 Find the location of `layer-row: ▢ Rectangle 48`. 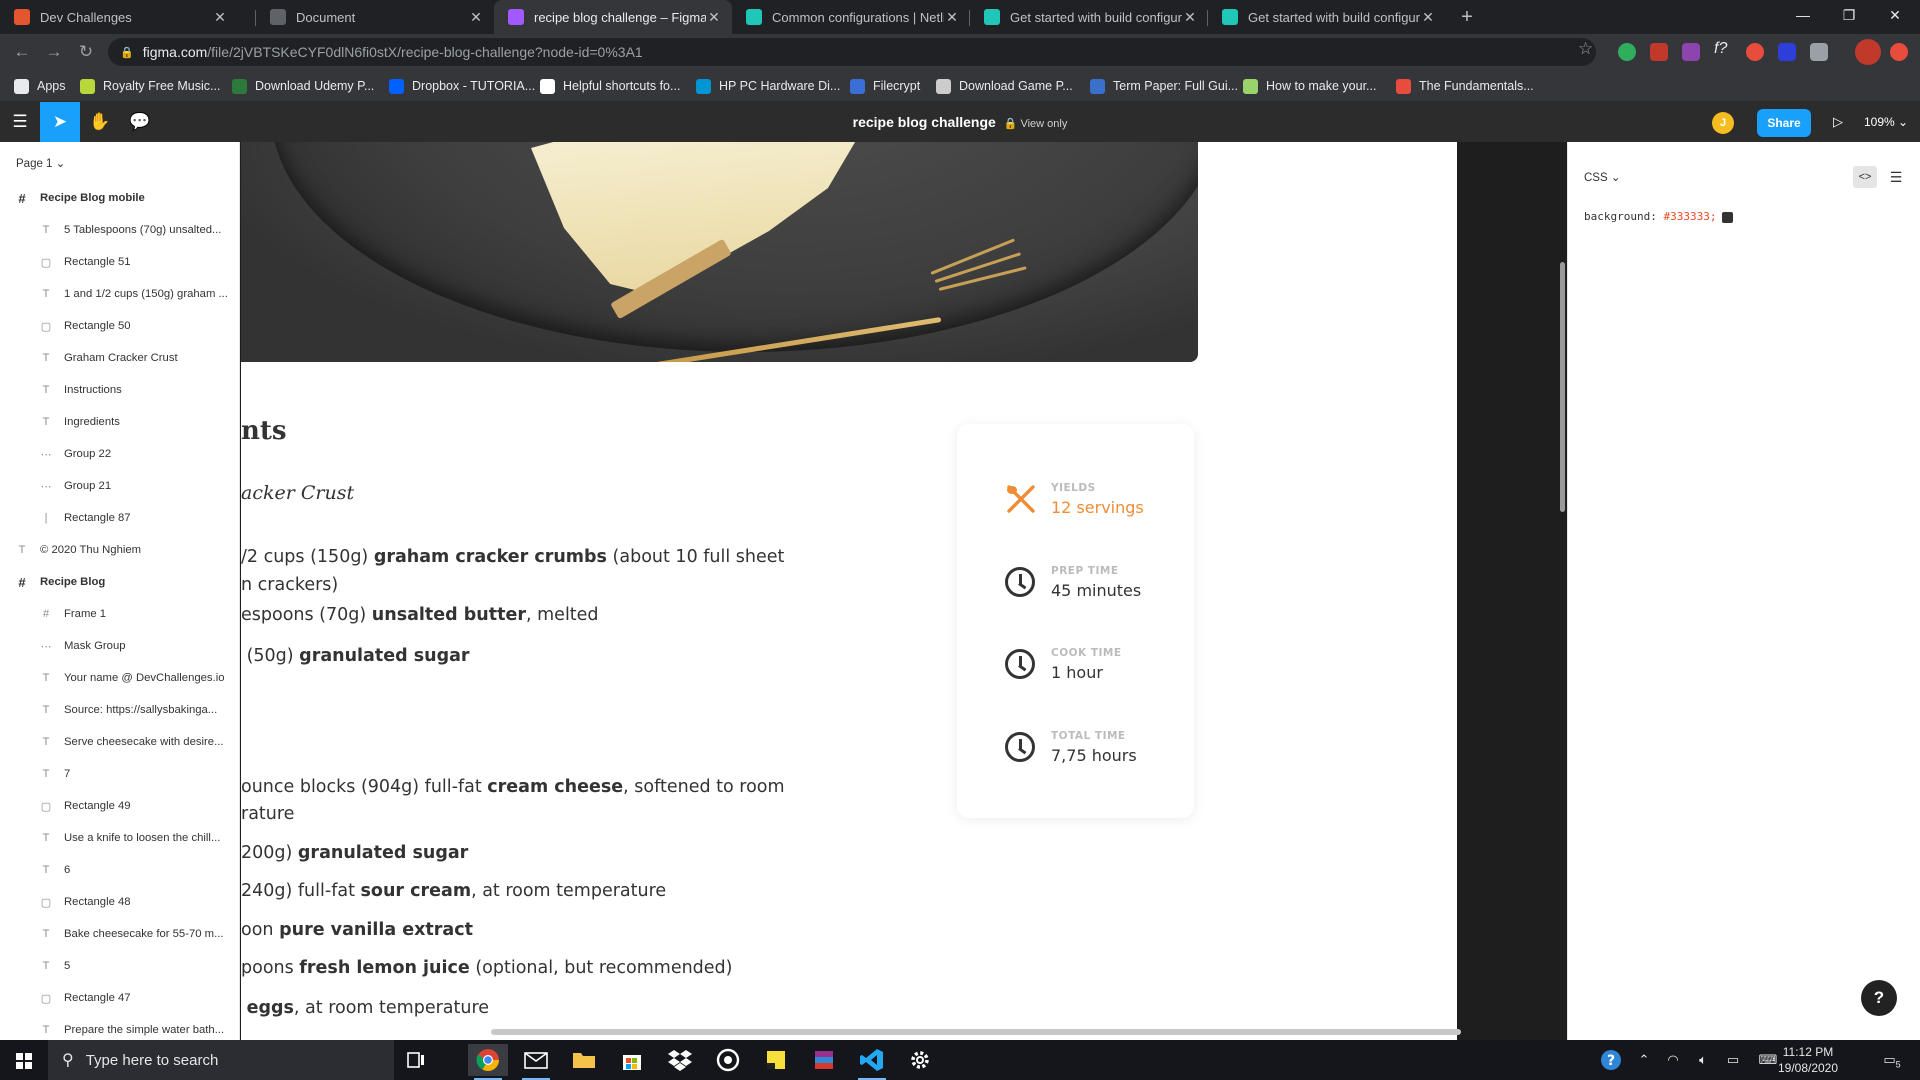

layer-row: ▢ Rectangle 48 is located at coordinates (119, 902).